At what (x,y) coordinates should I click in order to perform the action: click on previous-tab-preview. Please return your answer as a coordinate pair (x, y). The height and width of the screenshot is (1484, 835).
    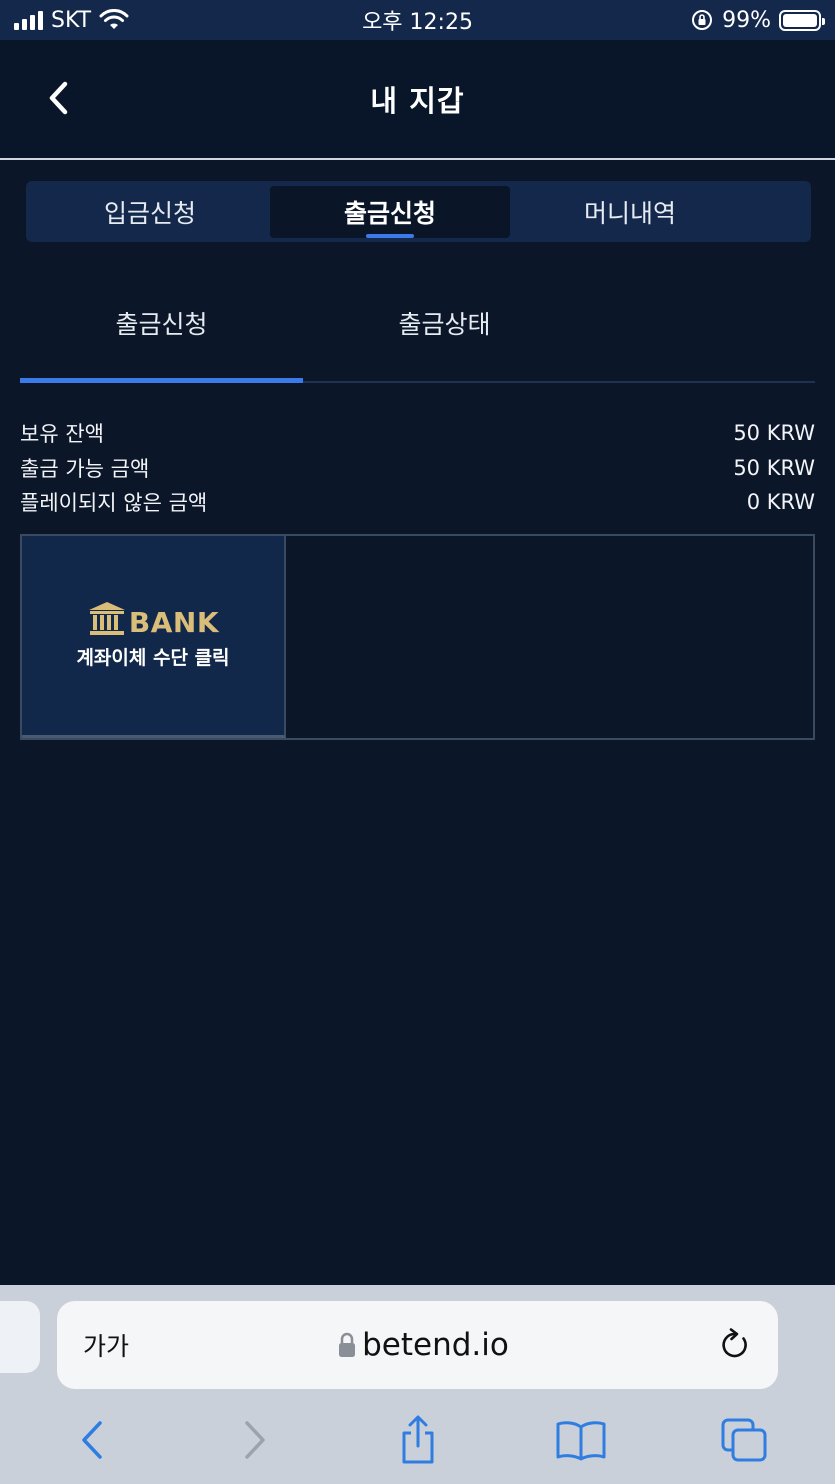
    Looking at the image, I should click on (20, 1337).